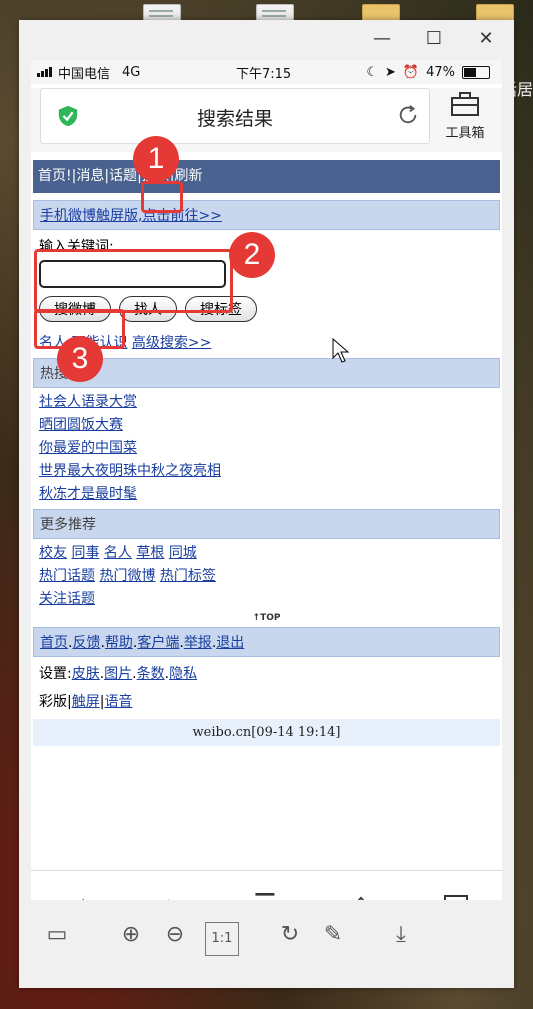  Describe the element at coordinates (390, 72) in the screenshot. I see `location-icon: ➤` at that location.